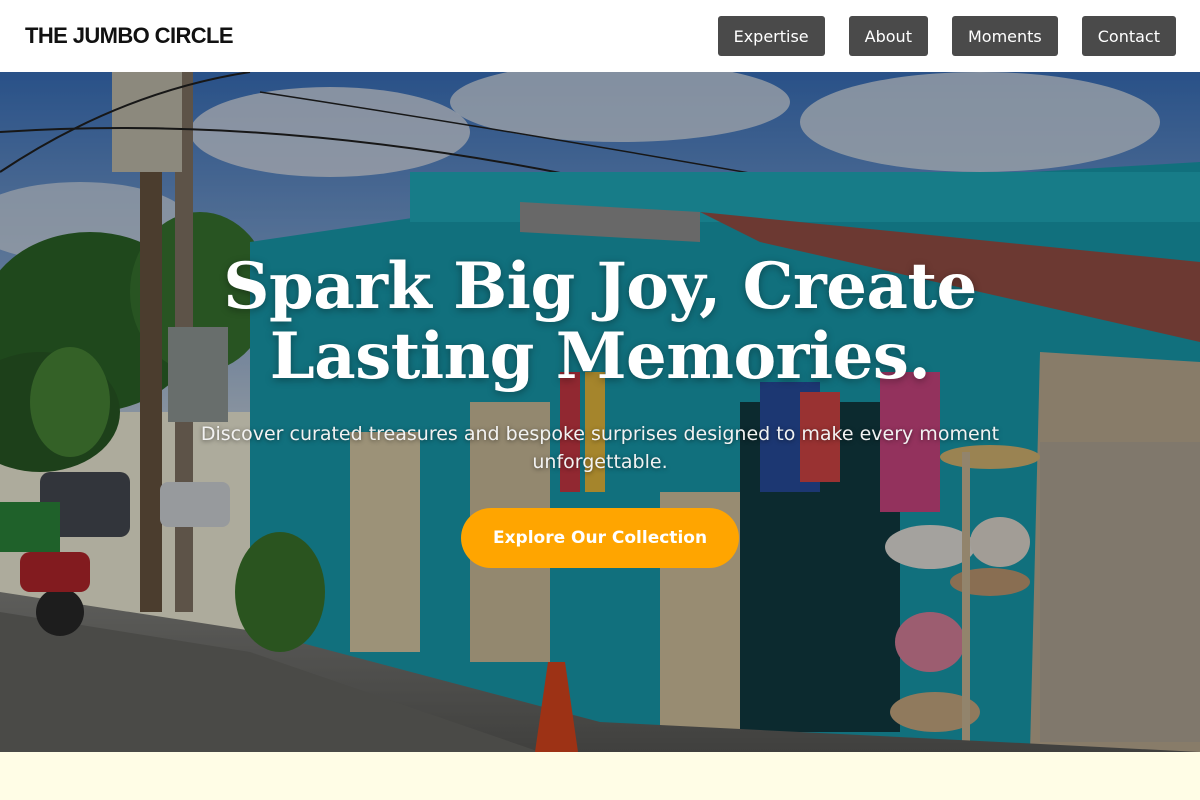  I want to click on next-section-strip, so click(600, 776).